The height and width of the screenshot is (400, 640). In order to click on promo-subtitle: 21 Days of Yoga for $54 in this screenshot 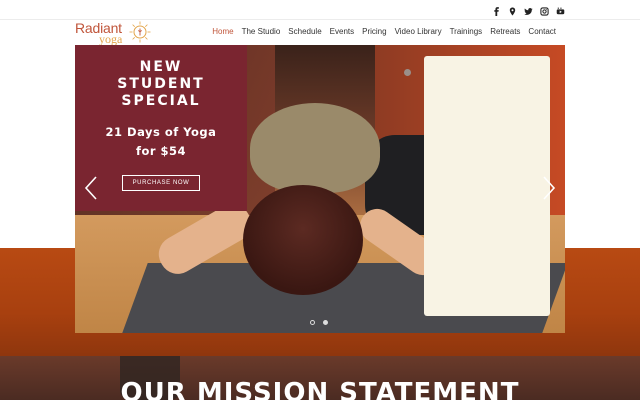, I will do `click(161, 141)`.